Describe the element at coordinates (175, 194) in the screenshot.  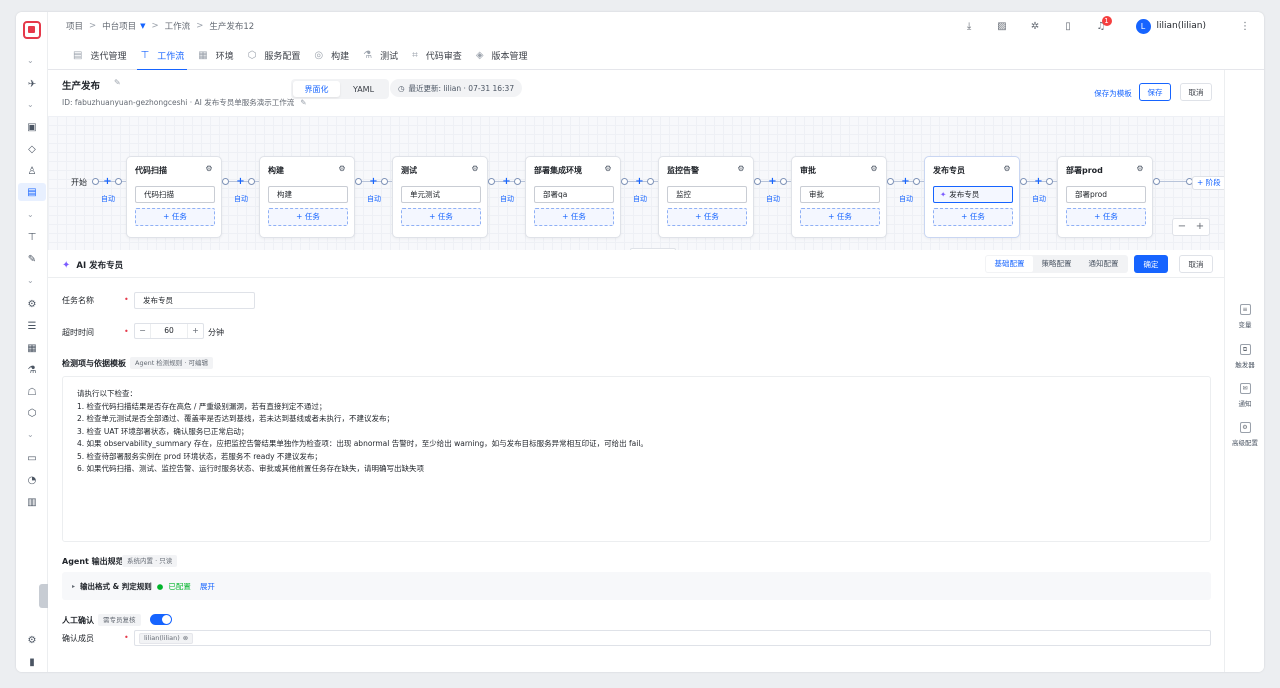
I see `job-item: 代码扫描` at that location.